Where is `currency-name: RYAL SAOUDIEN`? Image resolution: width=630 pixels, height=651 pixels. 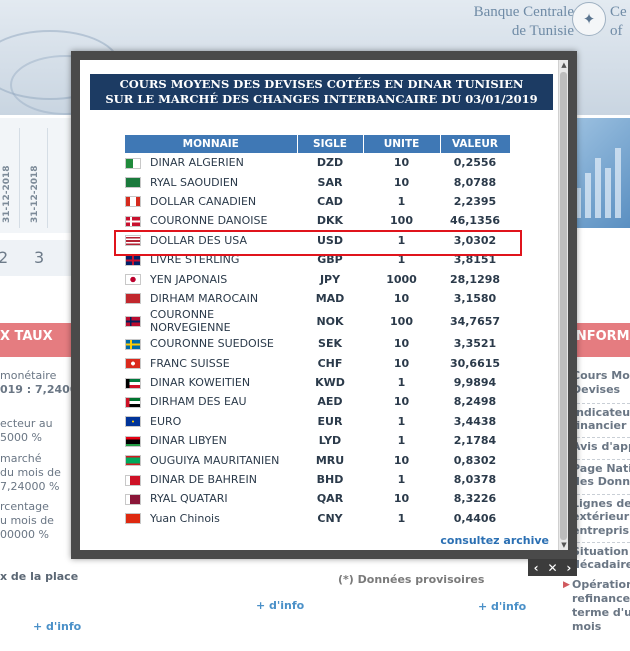 currency-name: RYAL SAOUDIEN is located at coordinates (194, 182).